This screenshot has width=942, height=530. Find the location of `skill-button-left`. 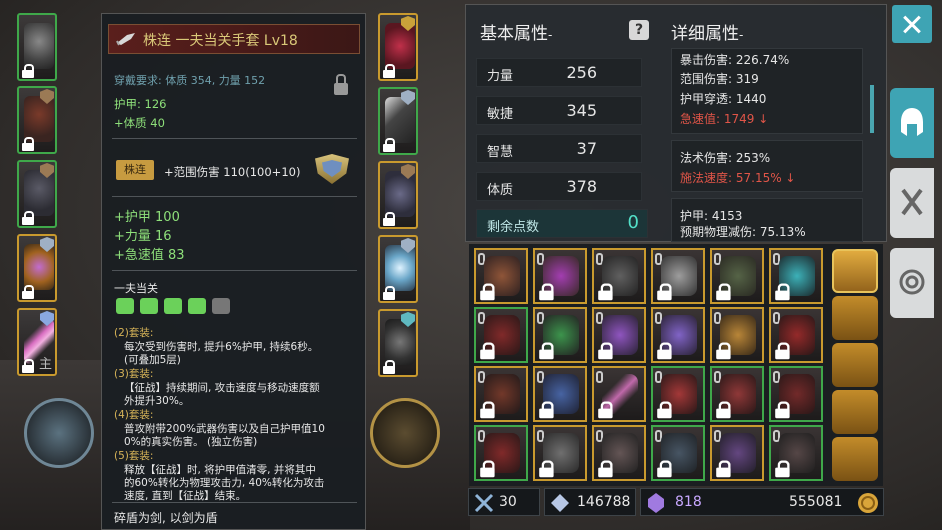

skill-button-left is located at coordinates (59, 433).